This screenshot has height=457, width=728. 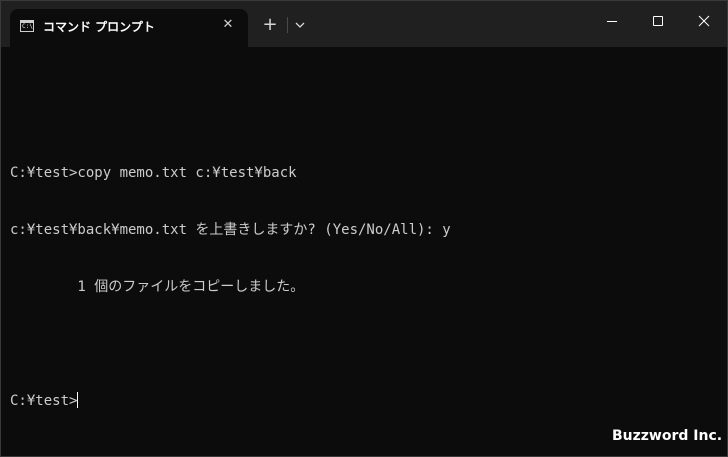 I want to click on new-tab-button: +, so click(x=270, y=25).